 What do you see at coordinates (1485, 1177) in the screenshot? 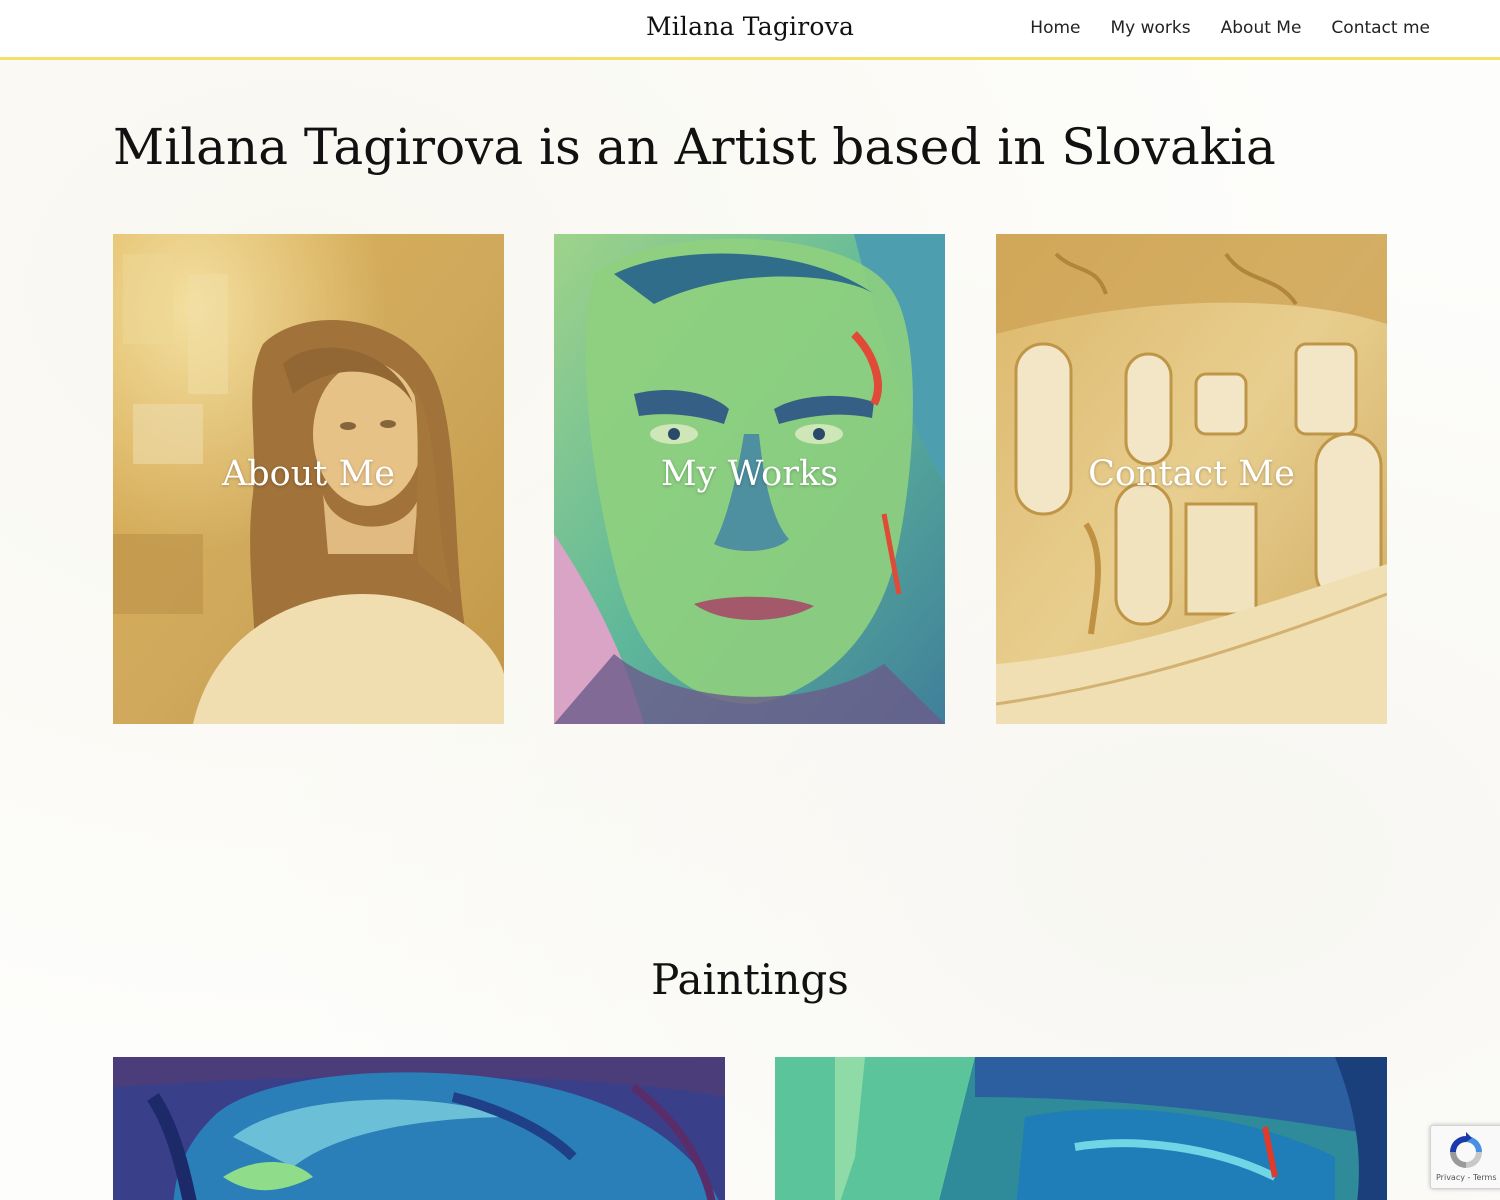
I see `recaptcha-terms-link: Terms` at bounding box center [1485, 1177].